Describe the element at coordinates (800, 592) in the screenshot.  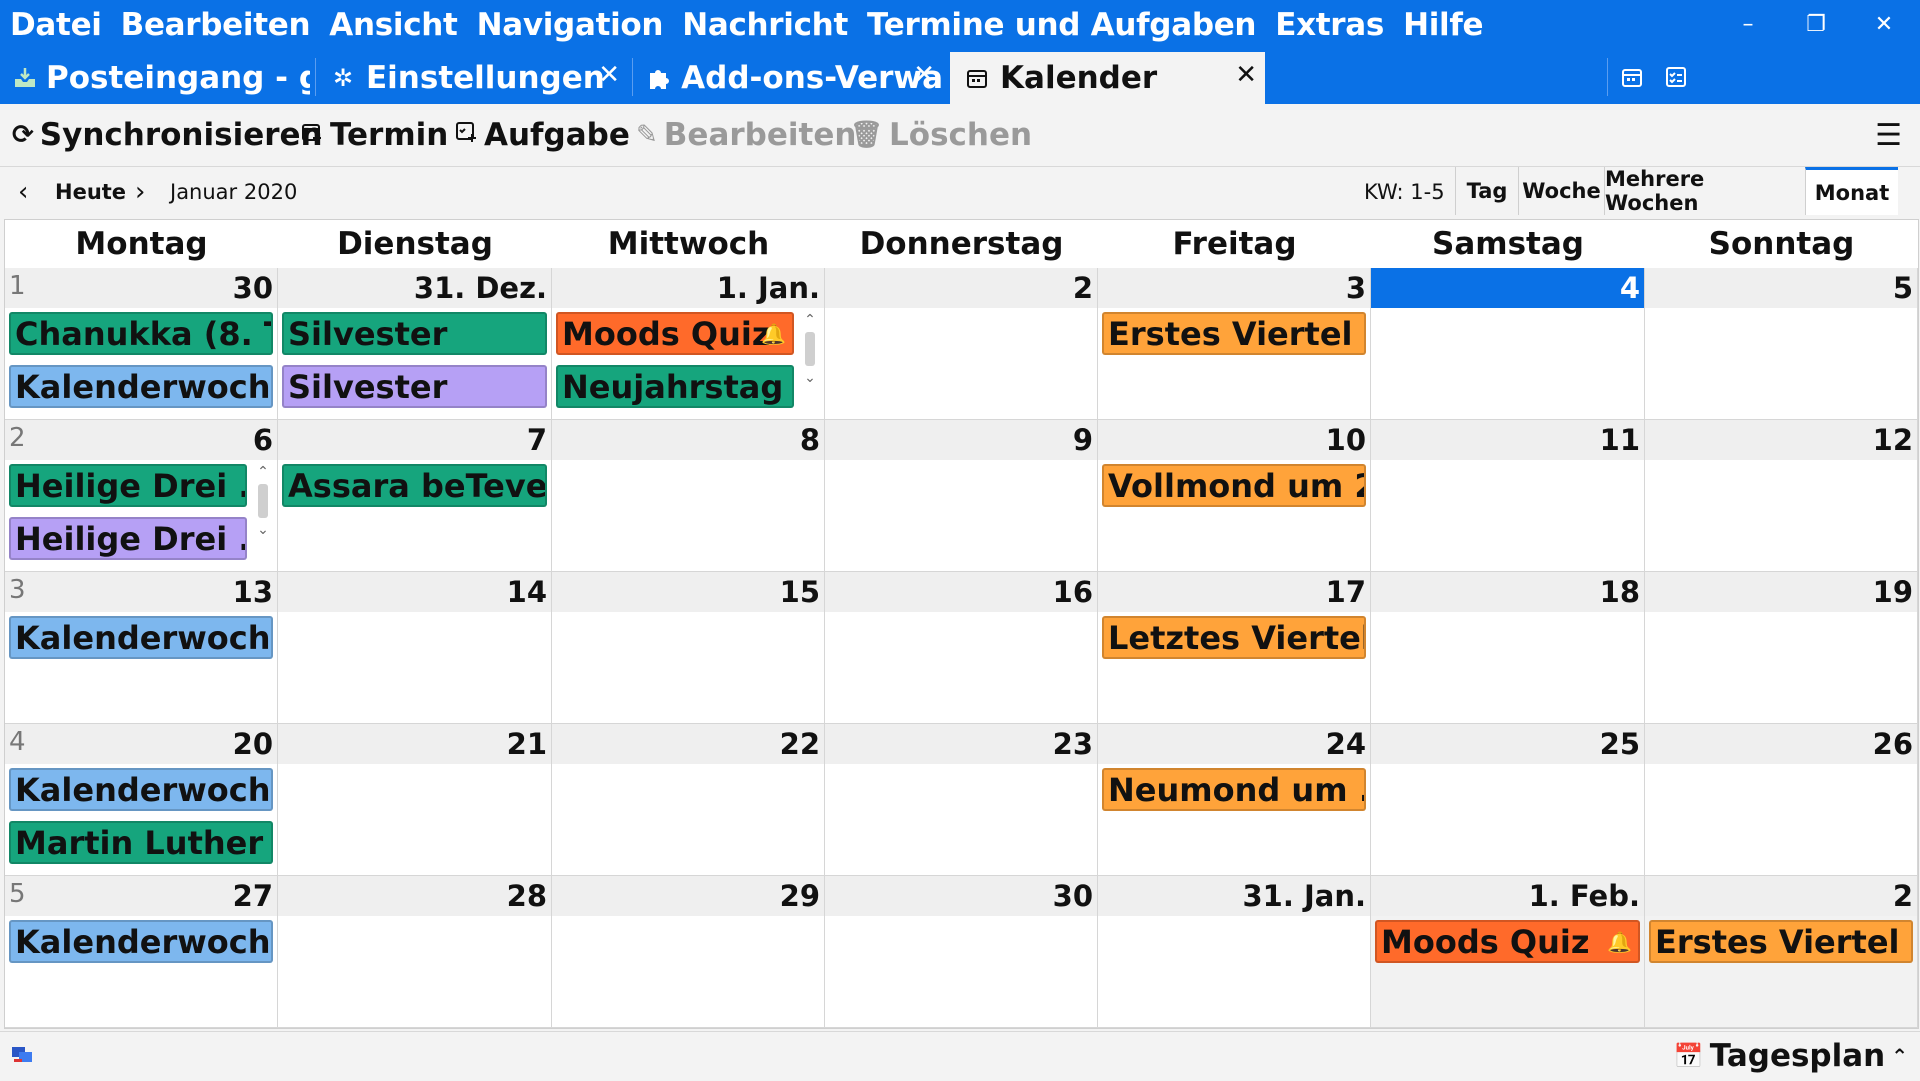
I see `day-number: 15` at that location.